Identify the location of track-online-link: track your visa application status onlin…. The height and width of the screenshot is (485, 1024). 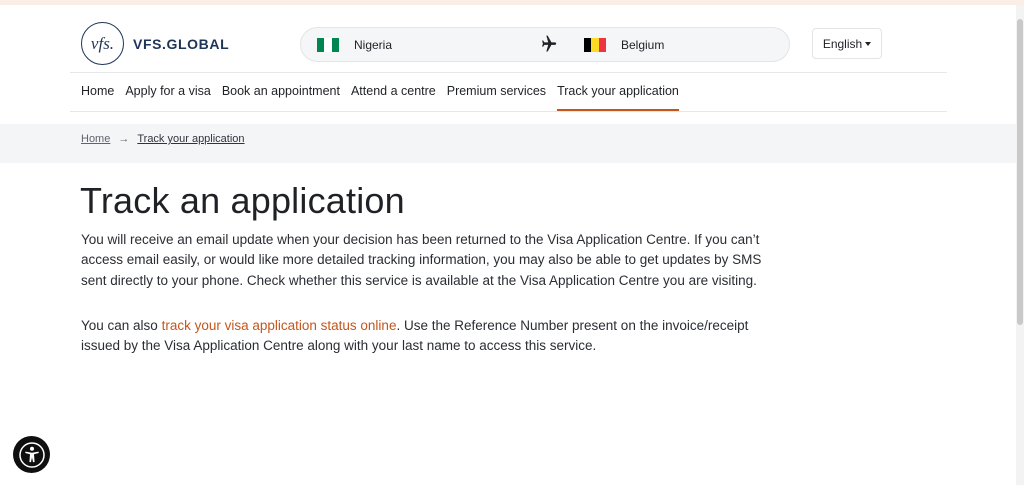
(279, 325).